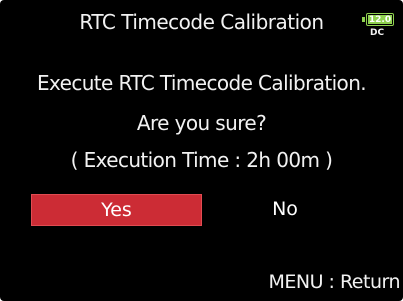 The height and width of the screenshot is (301, 403). I want to click on yes-button: Yes, so click(116, 210).